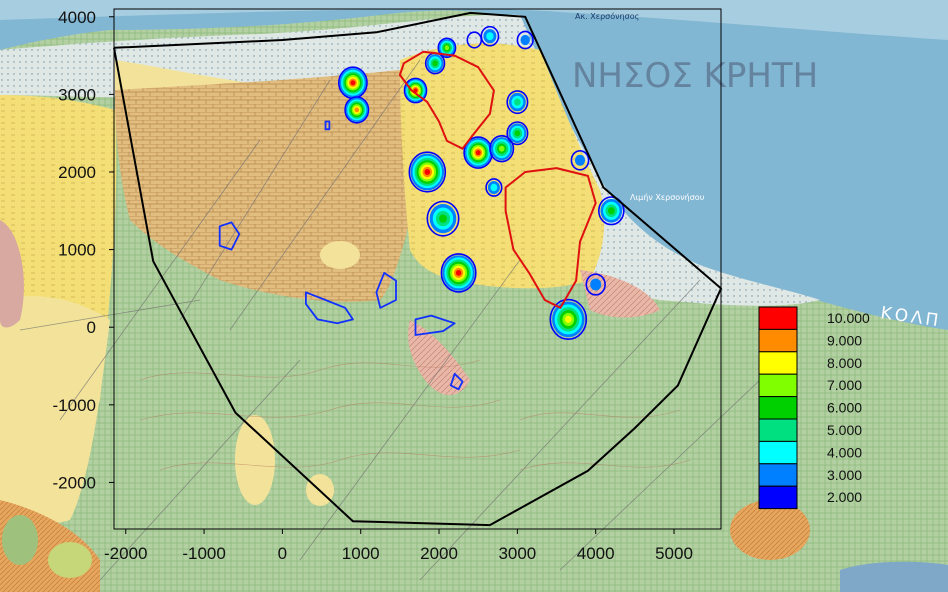 The height and width of the screenshot is (592, 948). Describe the element at coordinates (844, 452) in the screenshot. I see `legend-label: 4.000` at that location.